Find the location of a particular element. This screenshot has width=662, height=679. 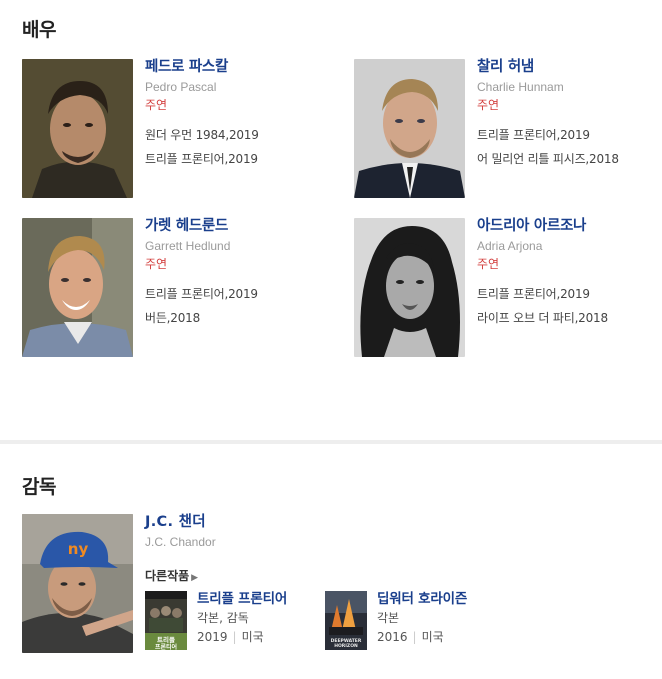

section-title-actors: 배우 is located at coordinates (39, 30).